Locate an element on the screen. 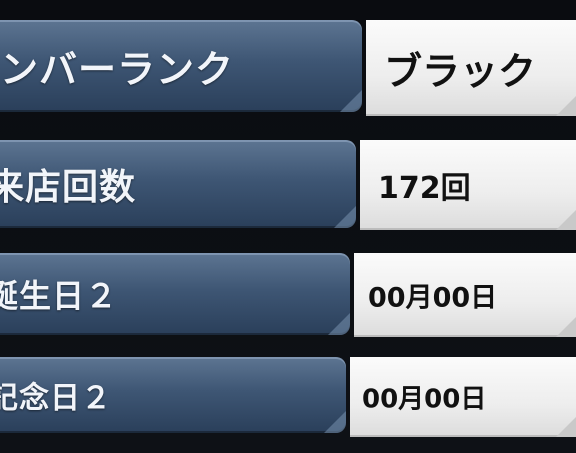 This screenshot has height=453, width=576. visit-count-value-cell: 172回 is located at coordinates (468, 185).